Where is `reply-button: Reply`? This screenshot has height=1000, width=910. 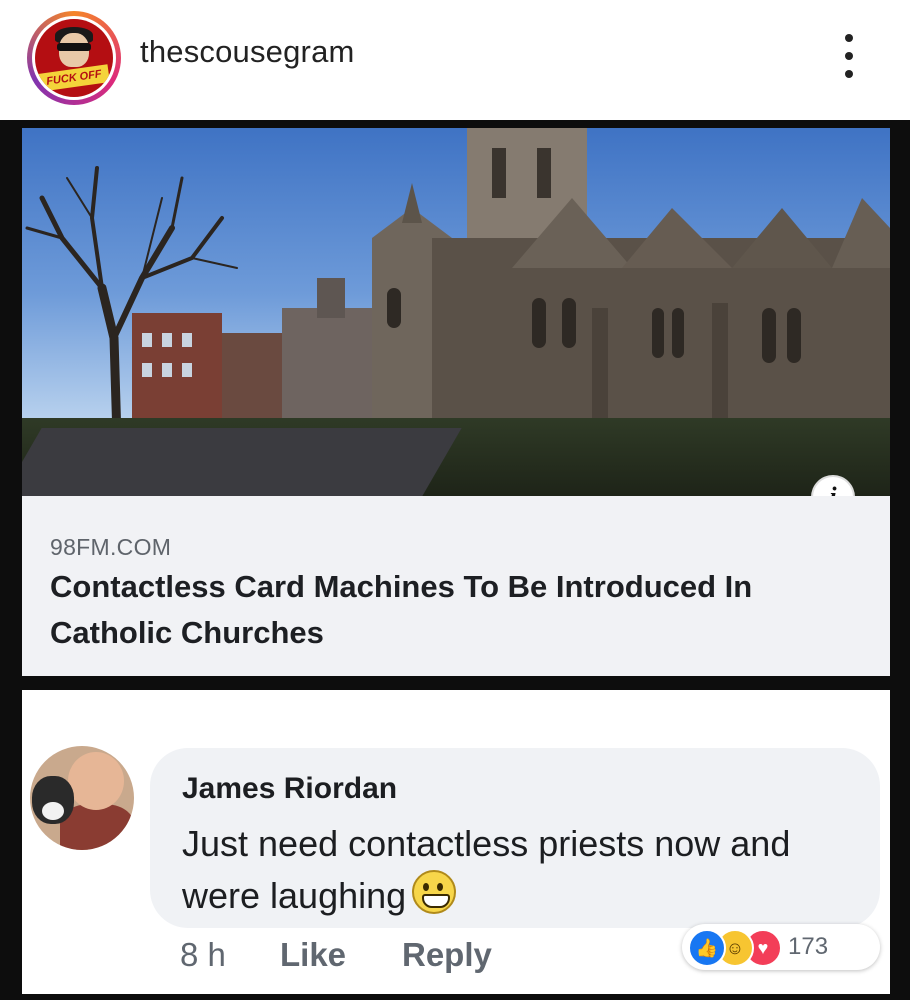
reply-button: Reply is located at coordinates (447, 955).